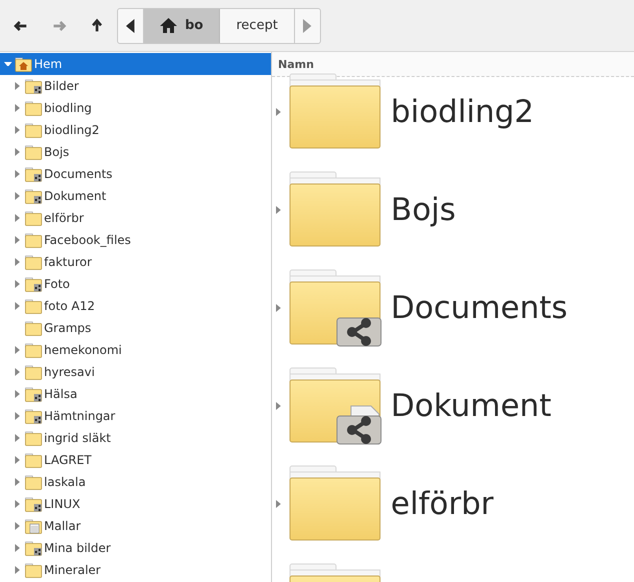 The height and width of the screenshot is (582, 634). I want to click on templates-folder-icon, so click(33, 526).